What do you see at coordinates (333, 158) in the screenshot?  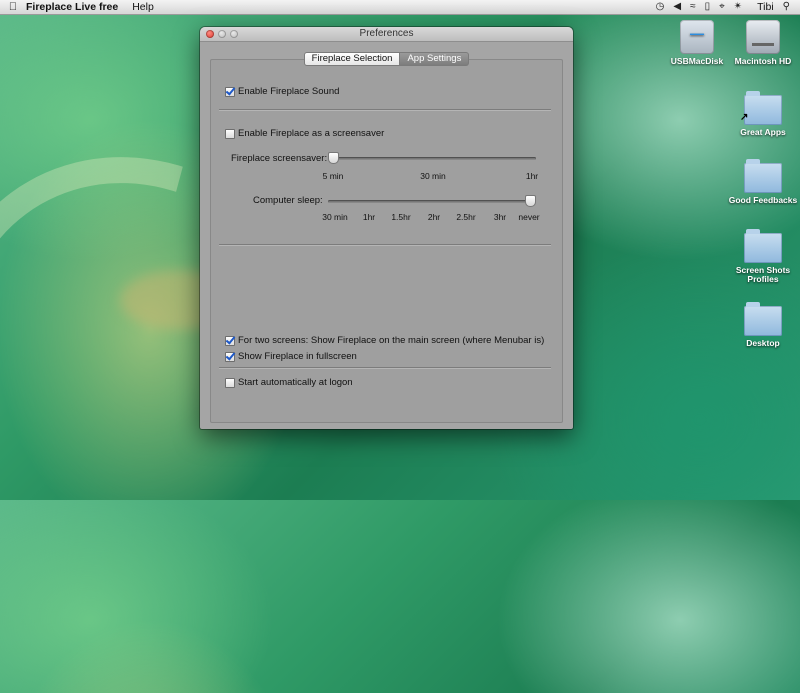 I see `screensaver-slider-thumb` at bounding box center [333, 158].